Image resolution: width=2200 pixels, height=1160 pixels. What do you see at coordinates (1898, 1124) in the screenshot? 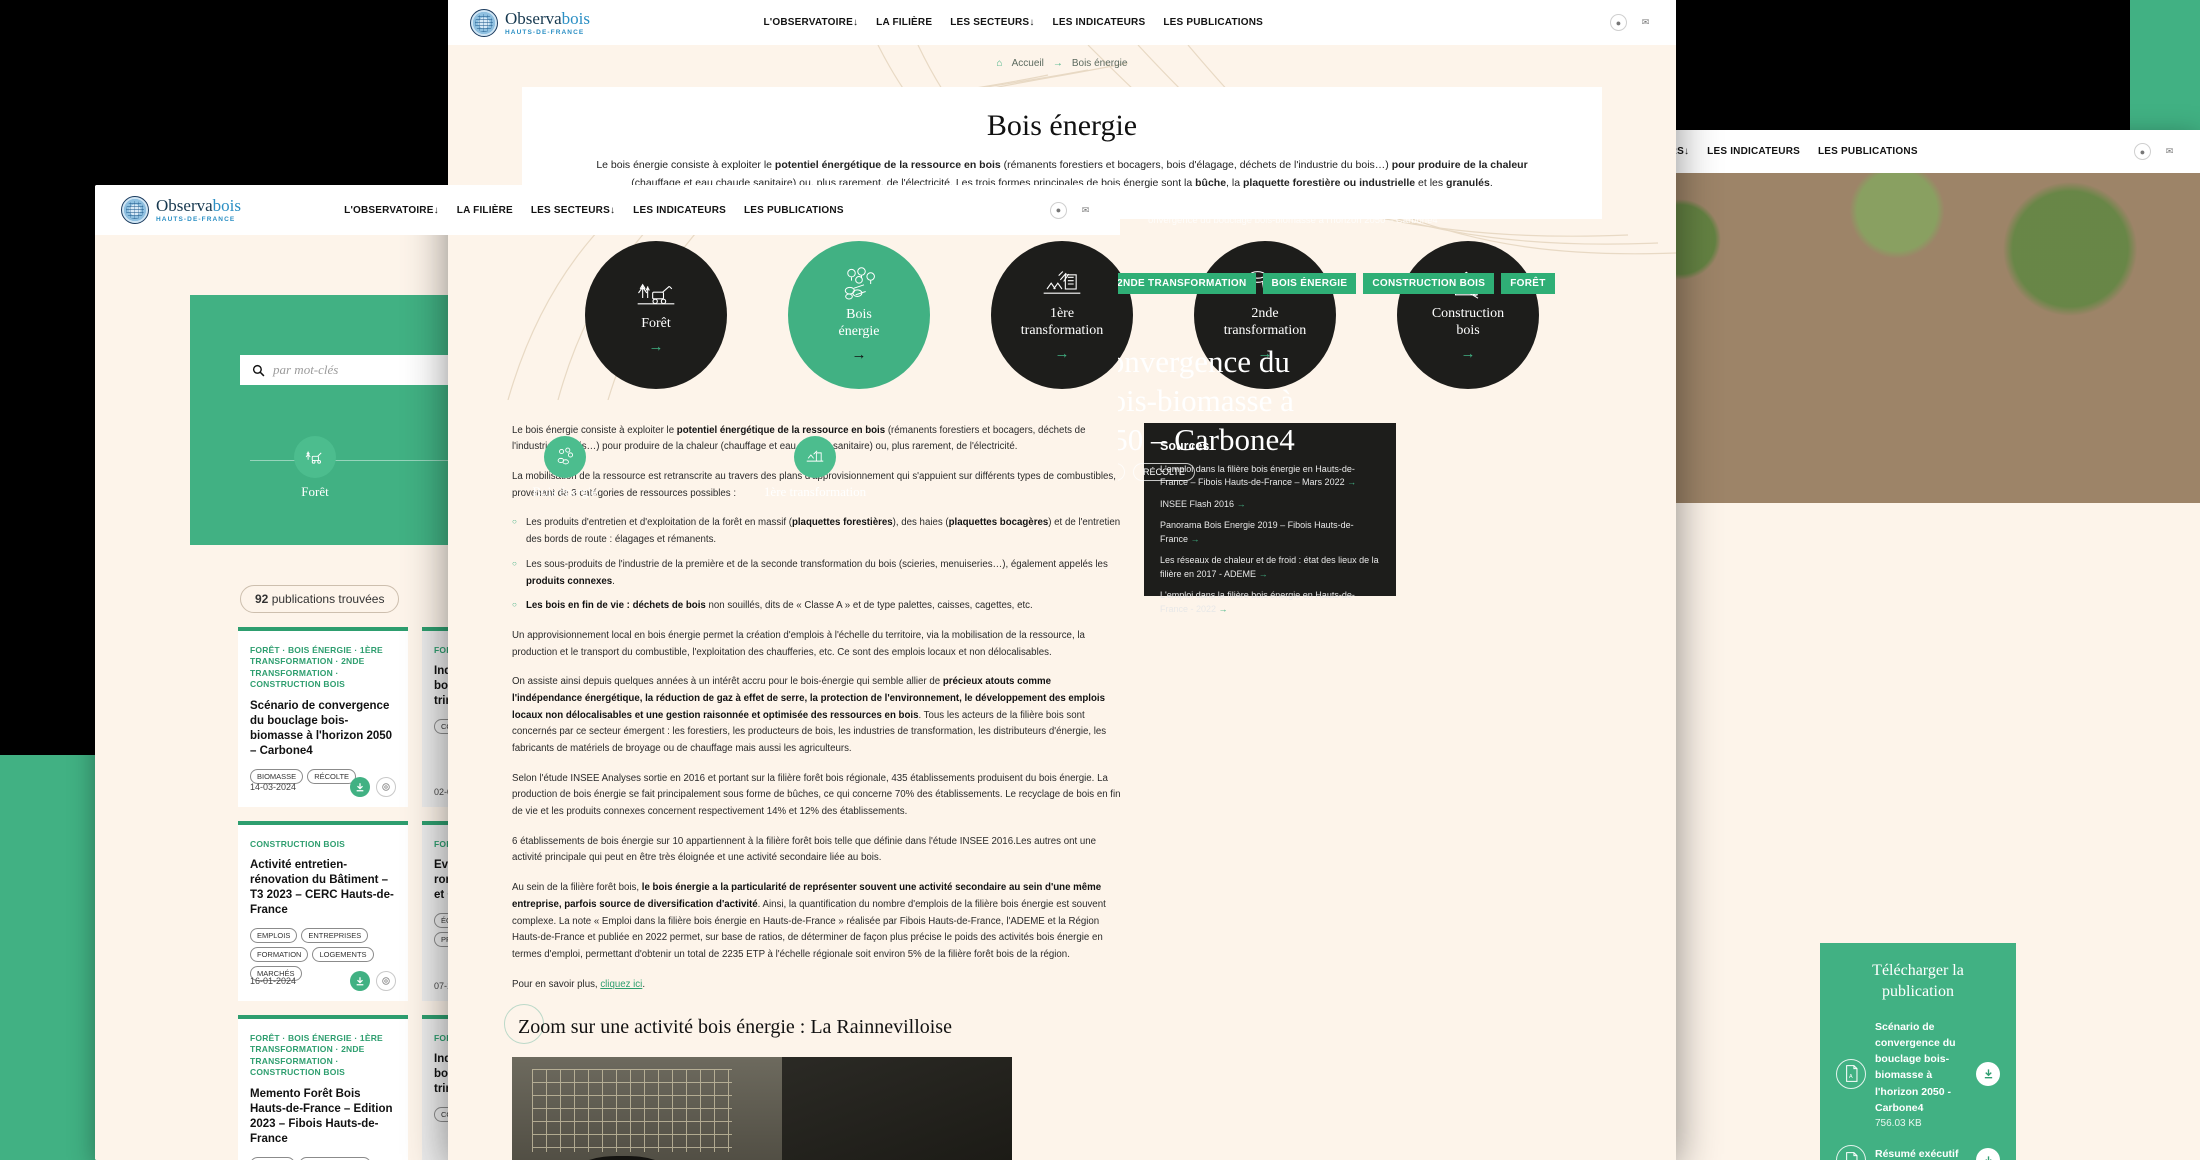
I see `file-size: 756.03 KB` at bounding box center [1898, 1124].